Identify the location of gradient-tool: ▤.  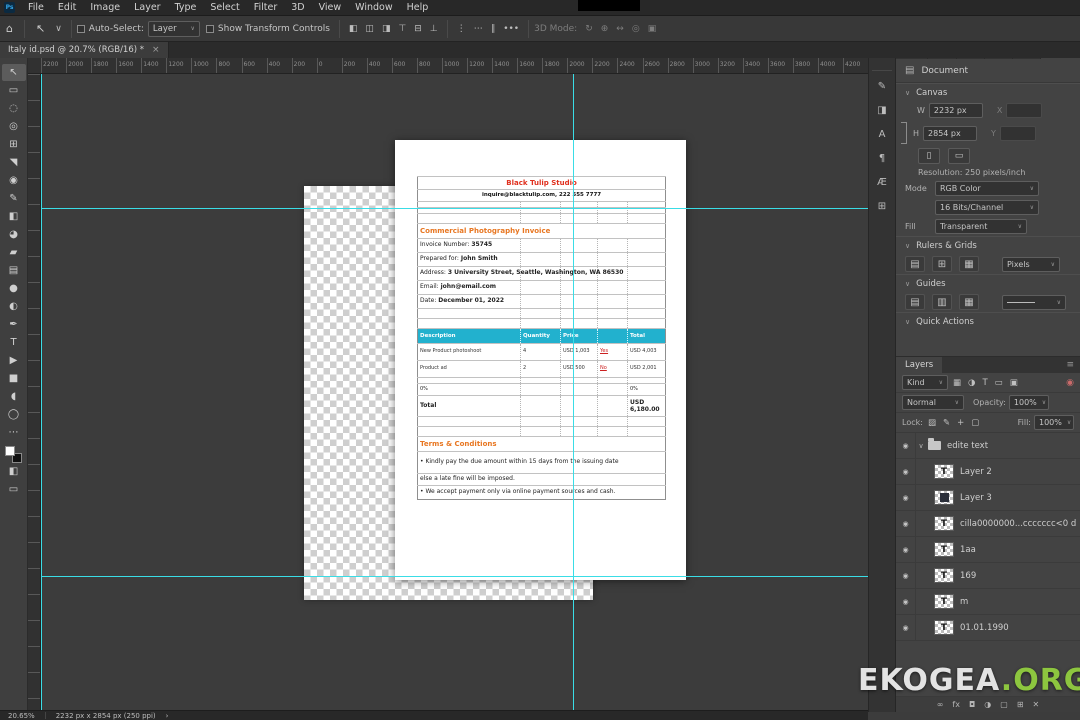
(14, 270).